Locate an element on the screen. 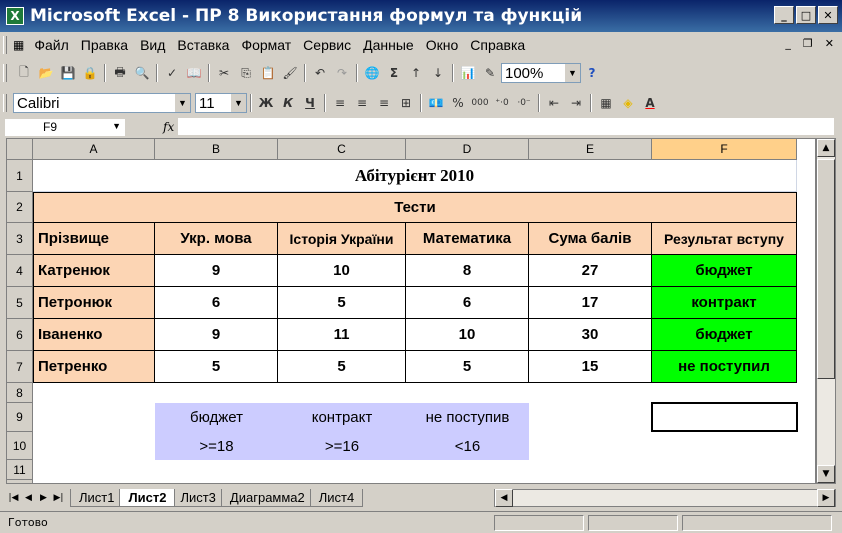 The width and height of the screenshot is (842, 533). menu-edit: Правка is located at coordinates (104, 45).